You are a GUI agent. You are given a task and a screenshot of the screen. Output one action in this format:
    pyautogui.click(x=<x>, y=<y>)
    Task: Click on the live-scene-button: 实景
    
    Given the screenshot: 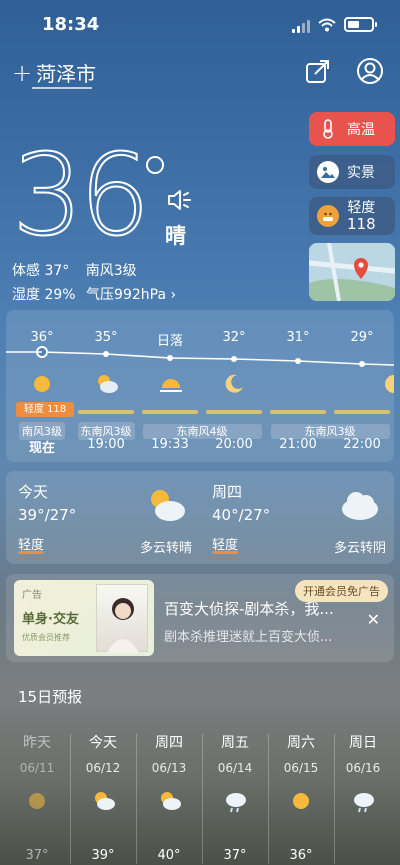 What is the action you would take?
    pyautogui.click(x=352, y=172)
    